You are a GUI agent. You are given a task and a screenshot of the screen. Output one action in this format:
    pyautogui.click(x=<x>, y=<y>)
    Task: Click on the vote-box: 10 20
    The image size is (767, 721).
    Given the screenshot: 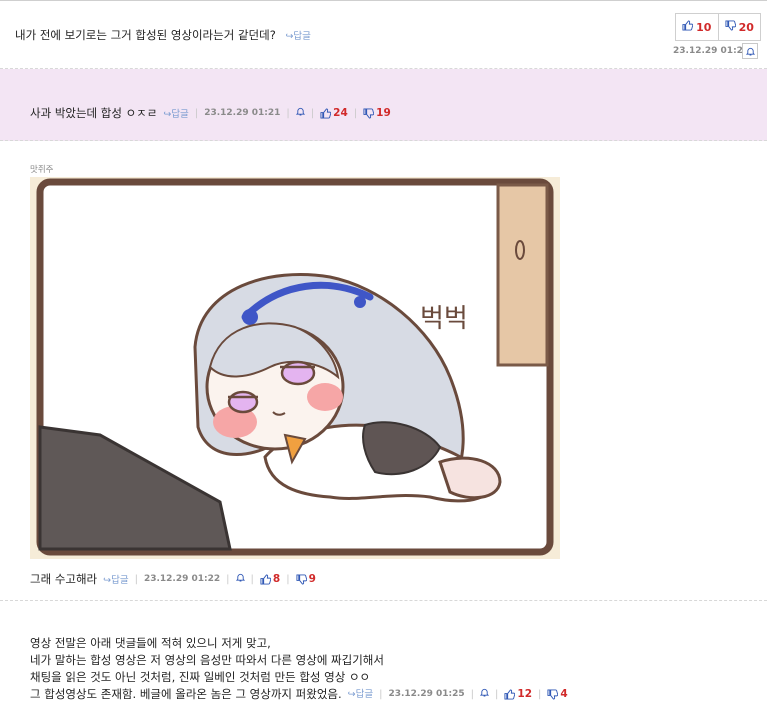 What is the action you would take?
    pyautogui.click(x=718, y=27)
    